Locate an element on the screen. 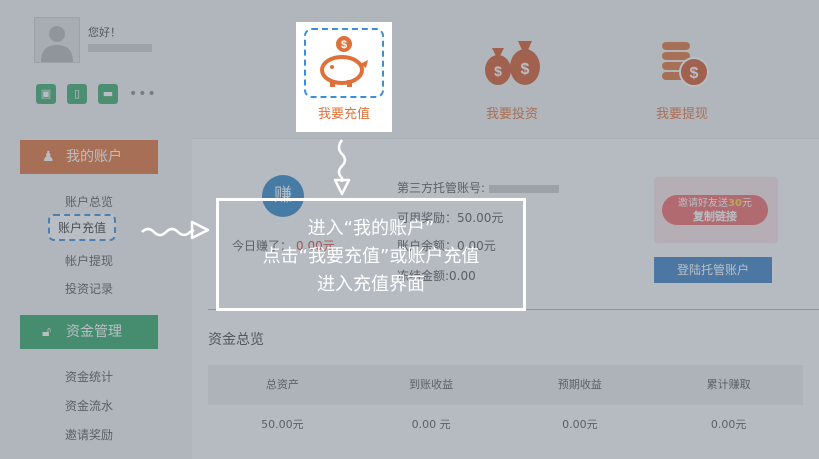  value-total-earned: 0.00元 is located at coordinates (728, 424).